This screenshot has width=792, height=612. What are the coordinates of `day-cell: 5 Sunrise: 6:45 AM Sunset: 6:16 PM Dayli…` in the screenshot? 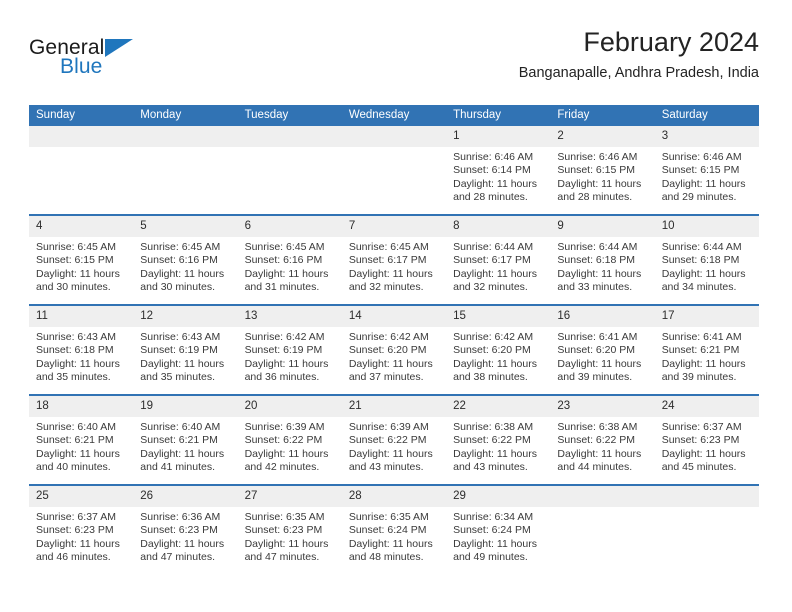 It's located at (185, 259).